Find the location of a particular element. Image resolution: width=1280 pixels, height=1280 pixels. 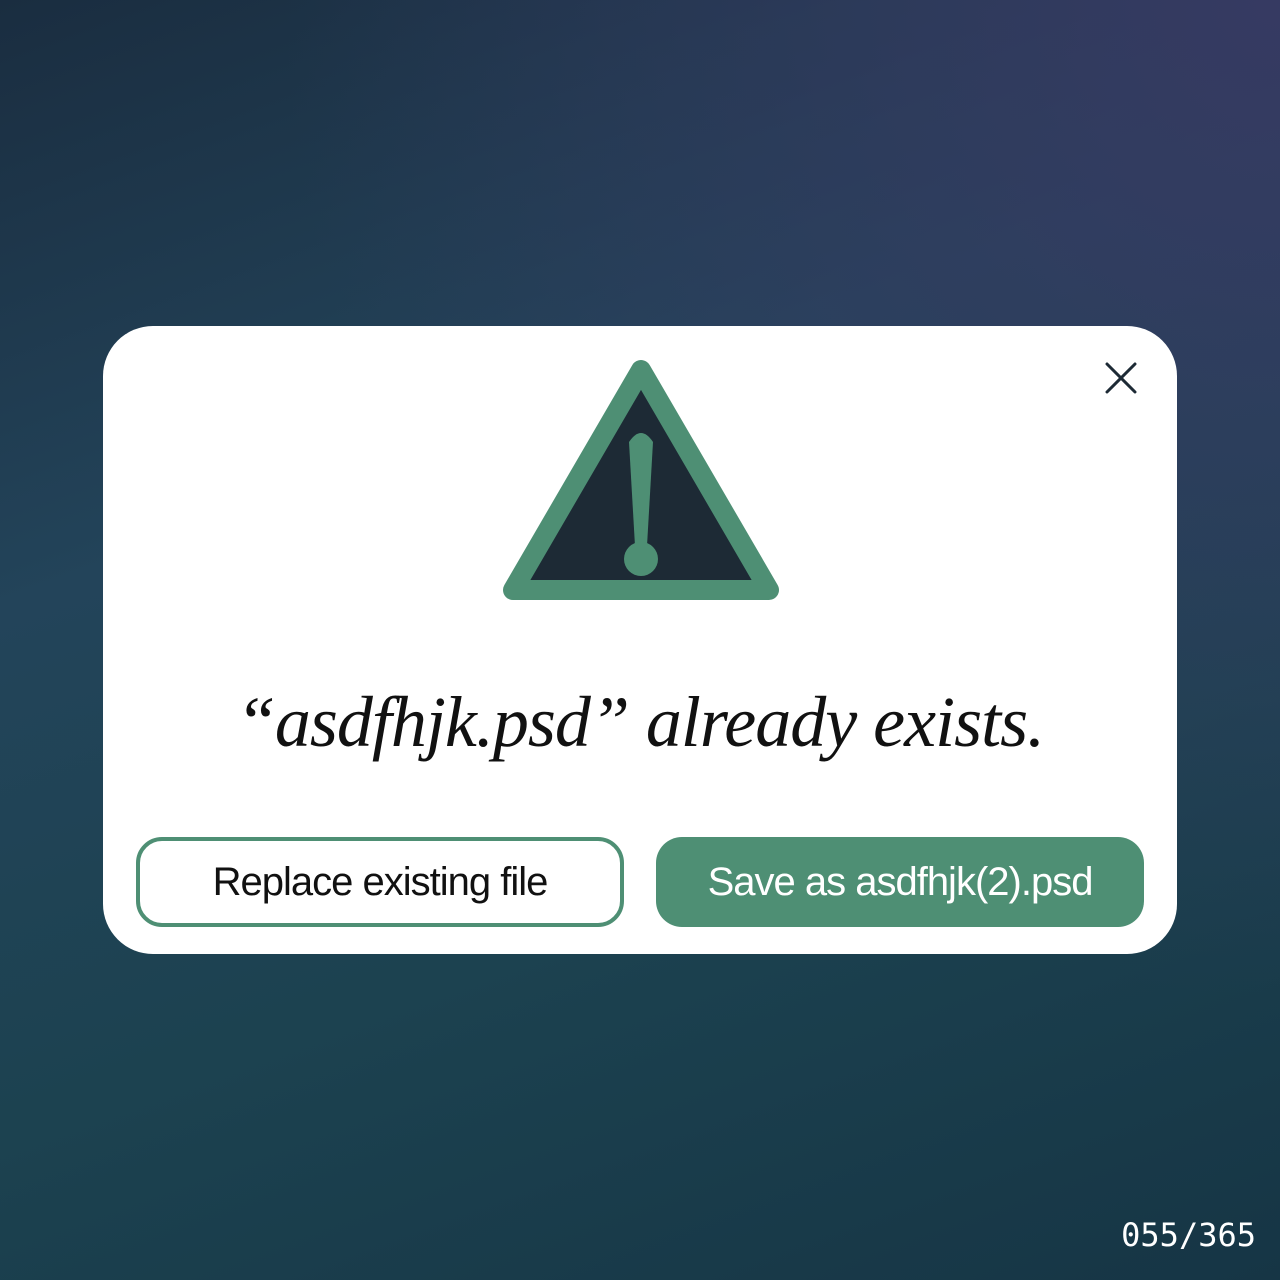

replace-existing-file-button: Replace existing file is located at coordinates (380, 882).